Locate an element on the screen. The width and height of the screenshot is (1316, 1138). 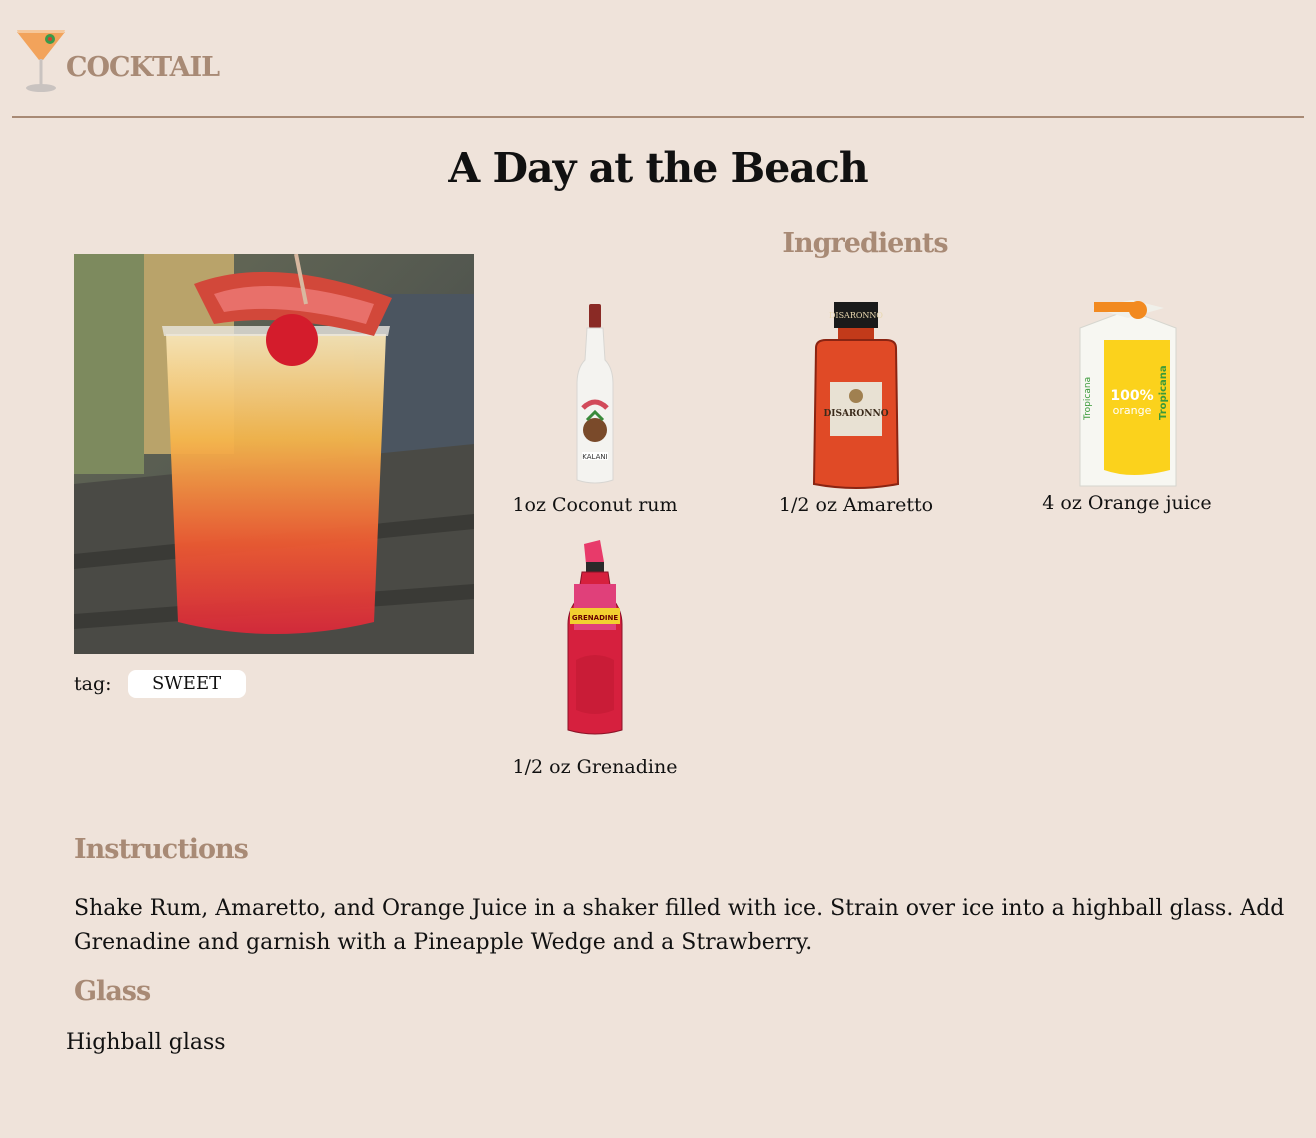
ingredient-label: 1oz Coconut rum is located at coordinates (595, 505).